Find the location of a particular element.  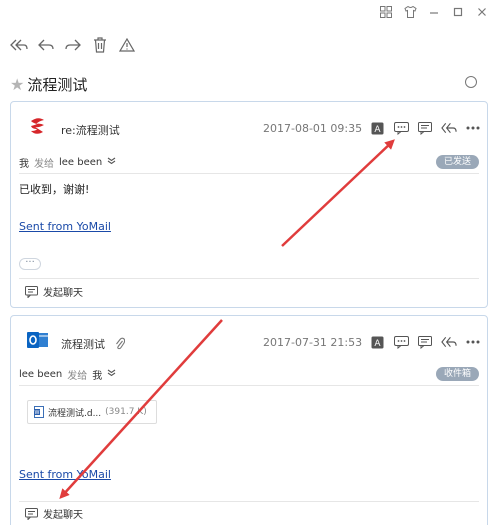

grid-icon is located at coordinates (386, 12).